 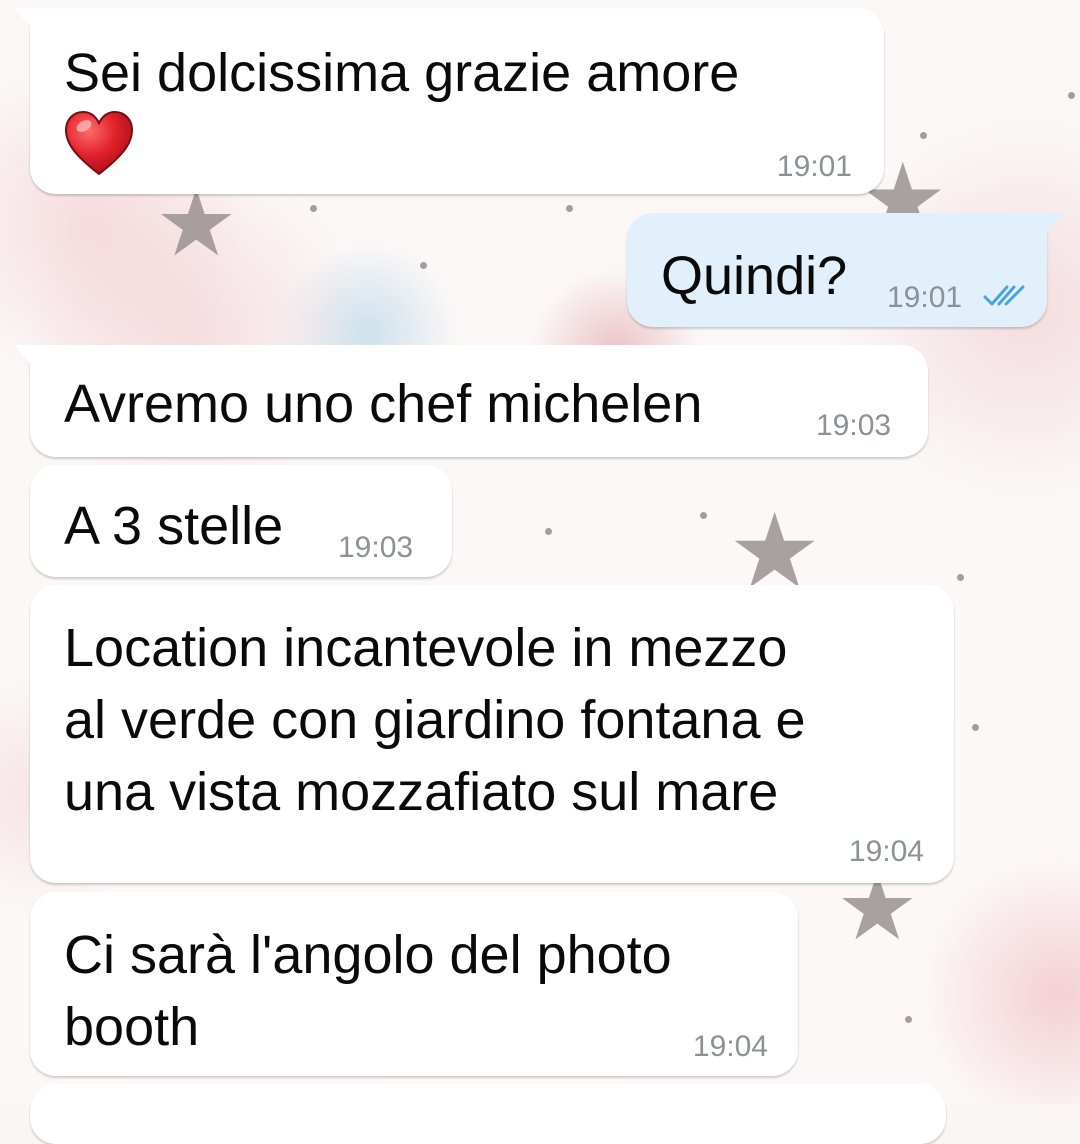 I want to click on message-text: A 3 stelle, so click(x=174, y=526).